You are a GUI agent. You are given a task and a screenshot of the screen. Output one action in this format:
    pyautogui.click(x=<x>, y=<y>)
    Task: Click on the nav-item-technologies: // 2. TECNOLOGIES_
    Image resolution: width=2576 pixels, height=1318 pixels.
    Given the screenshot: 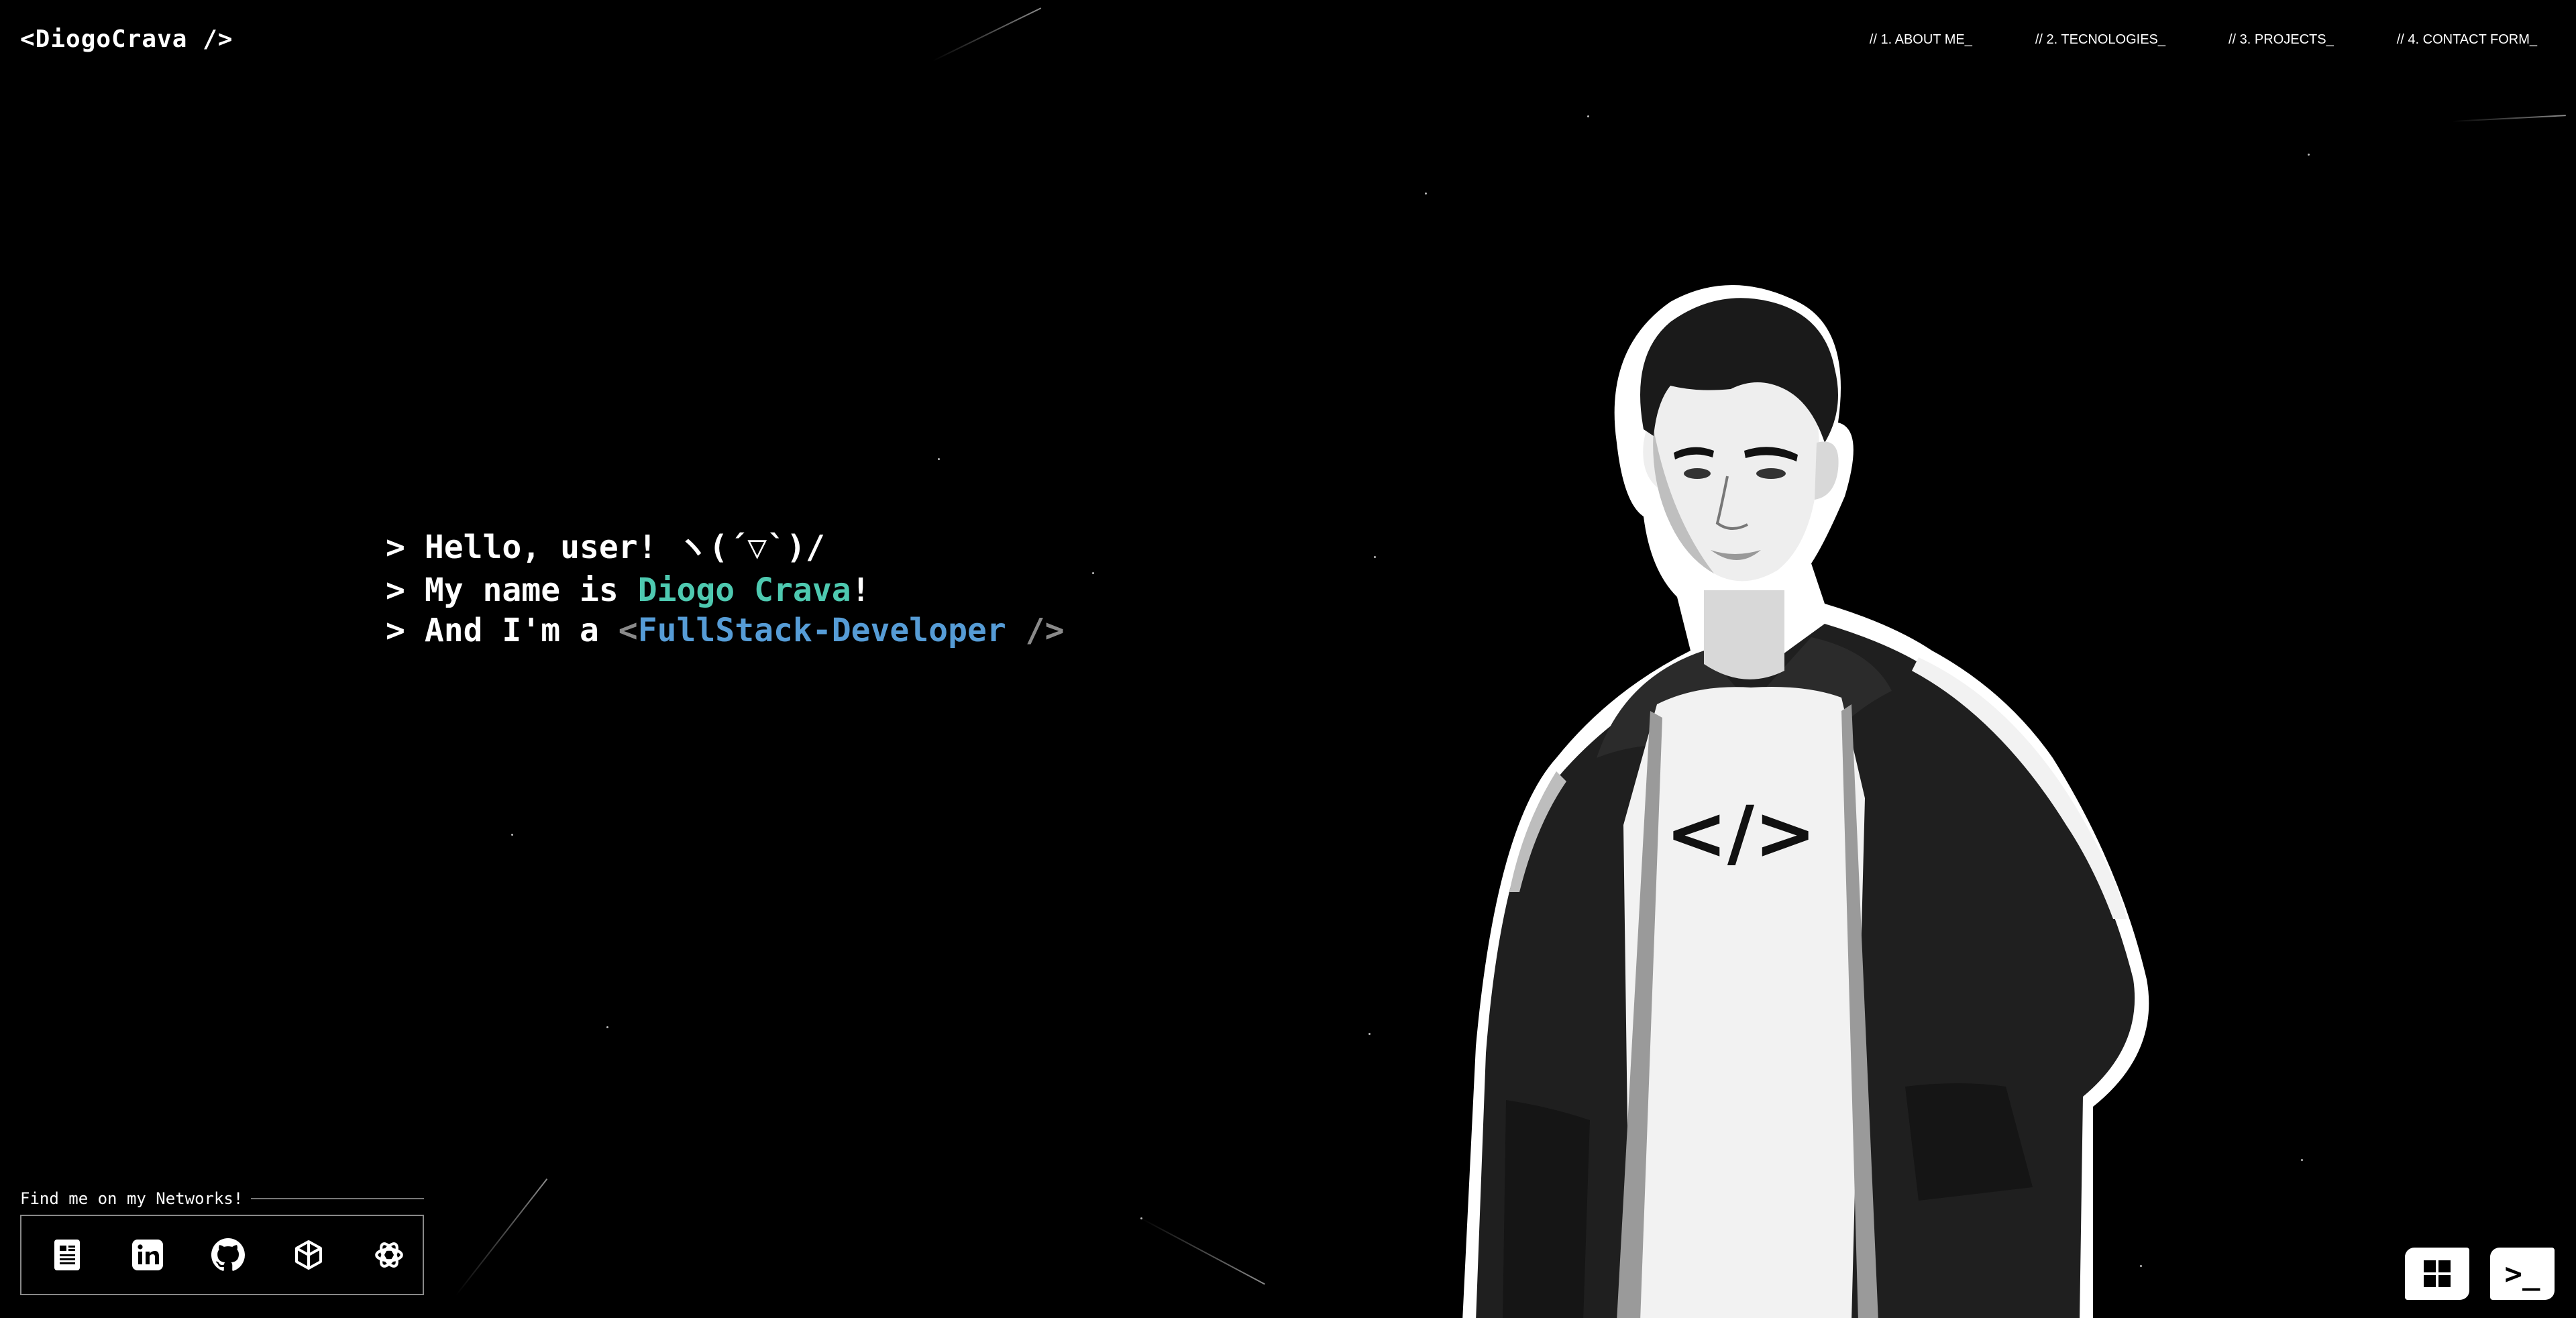 What is the action you would take?
    pyautogui.click(x=2100, y=40)
    